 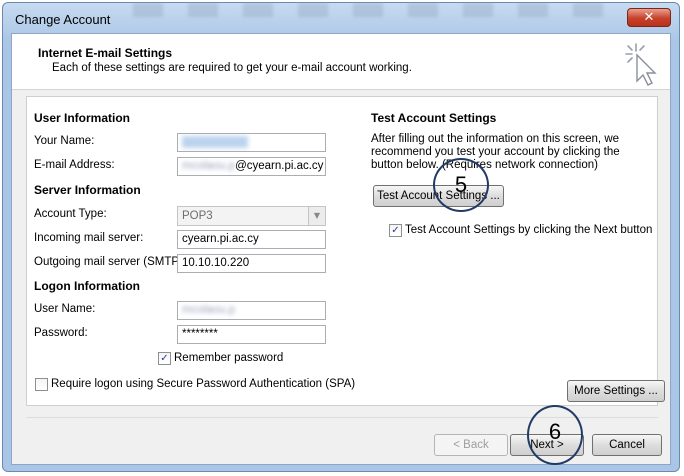 What do you see at coordinates (70, 214) in the screenshot?
I see `account-type-label: Account Type:` at bounding box center [70, 214].